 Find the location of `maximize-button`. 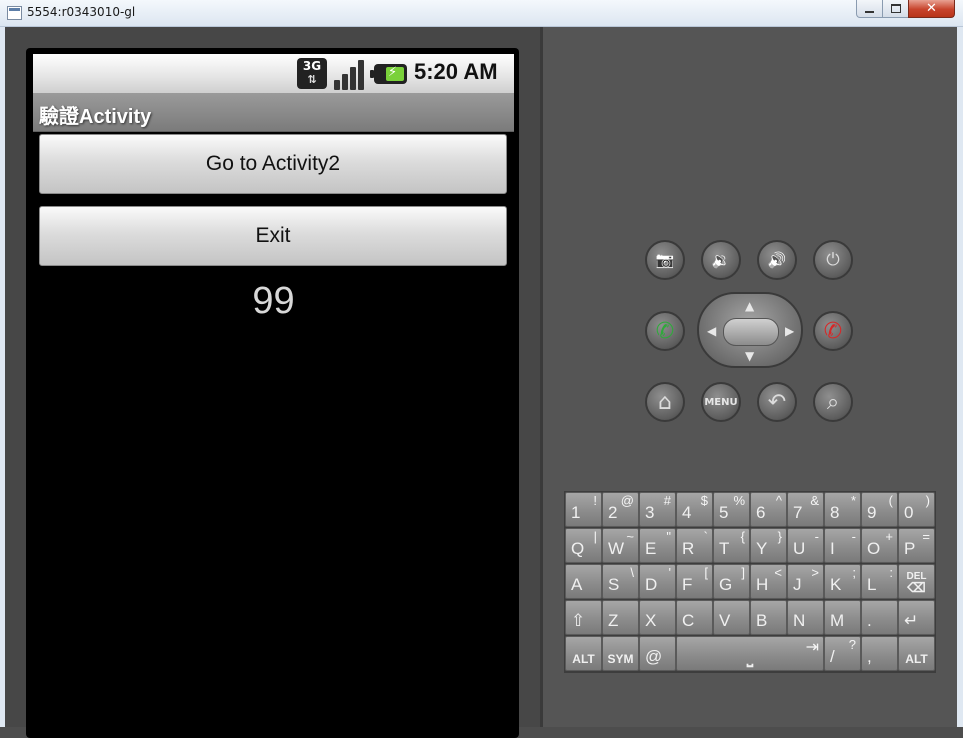

maximize-button is located at coordinates (895, 9).